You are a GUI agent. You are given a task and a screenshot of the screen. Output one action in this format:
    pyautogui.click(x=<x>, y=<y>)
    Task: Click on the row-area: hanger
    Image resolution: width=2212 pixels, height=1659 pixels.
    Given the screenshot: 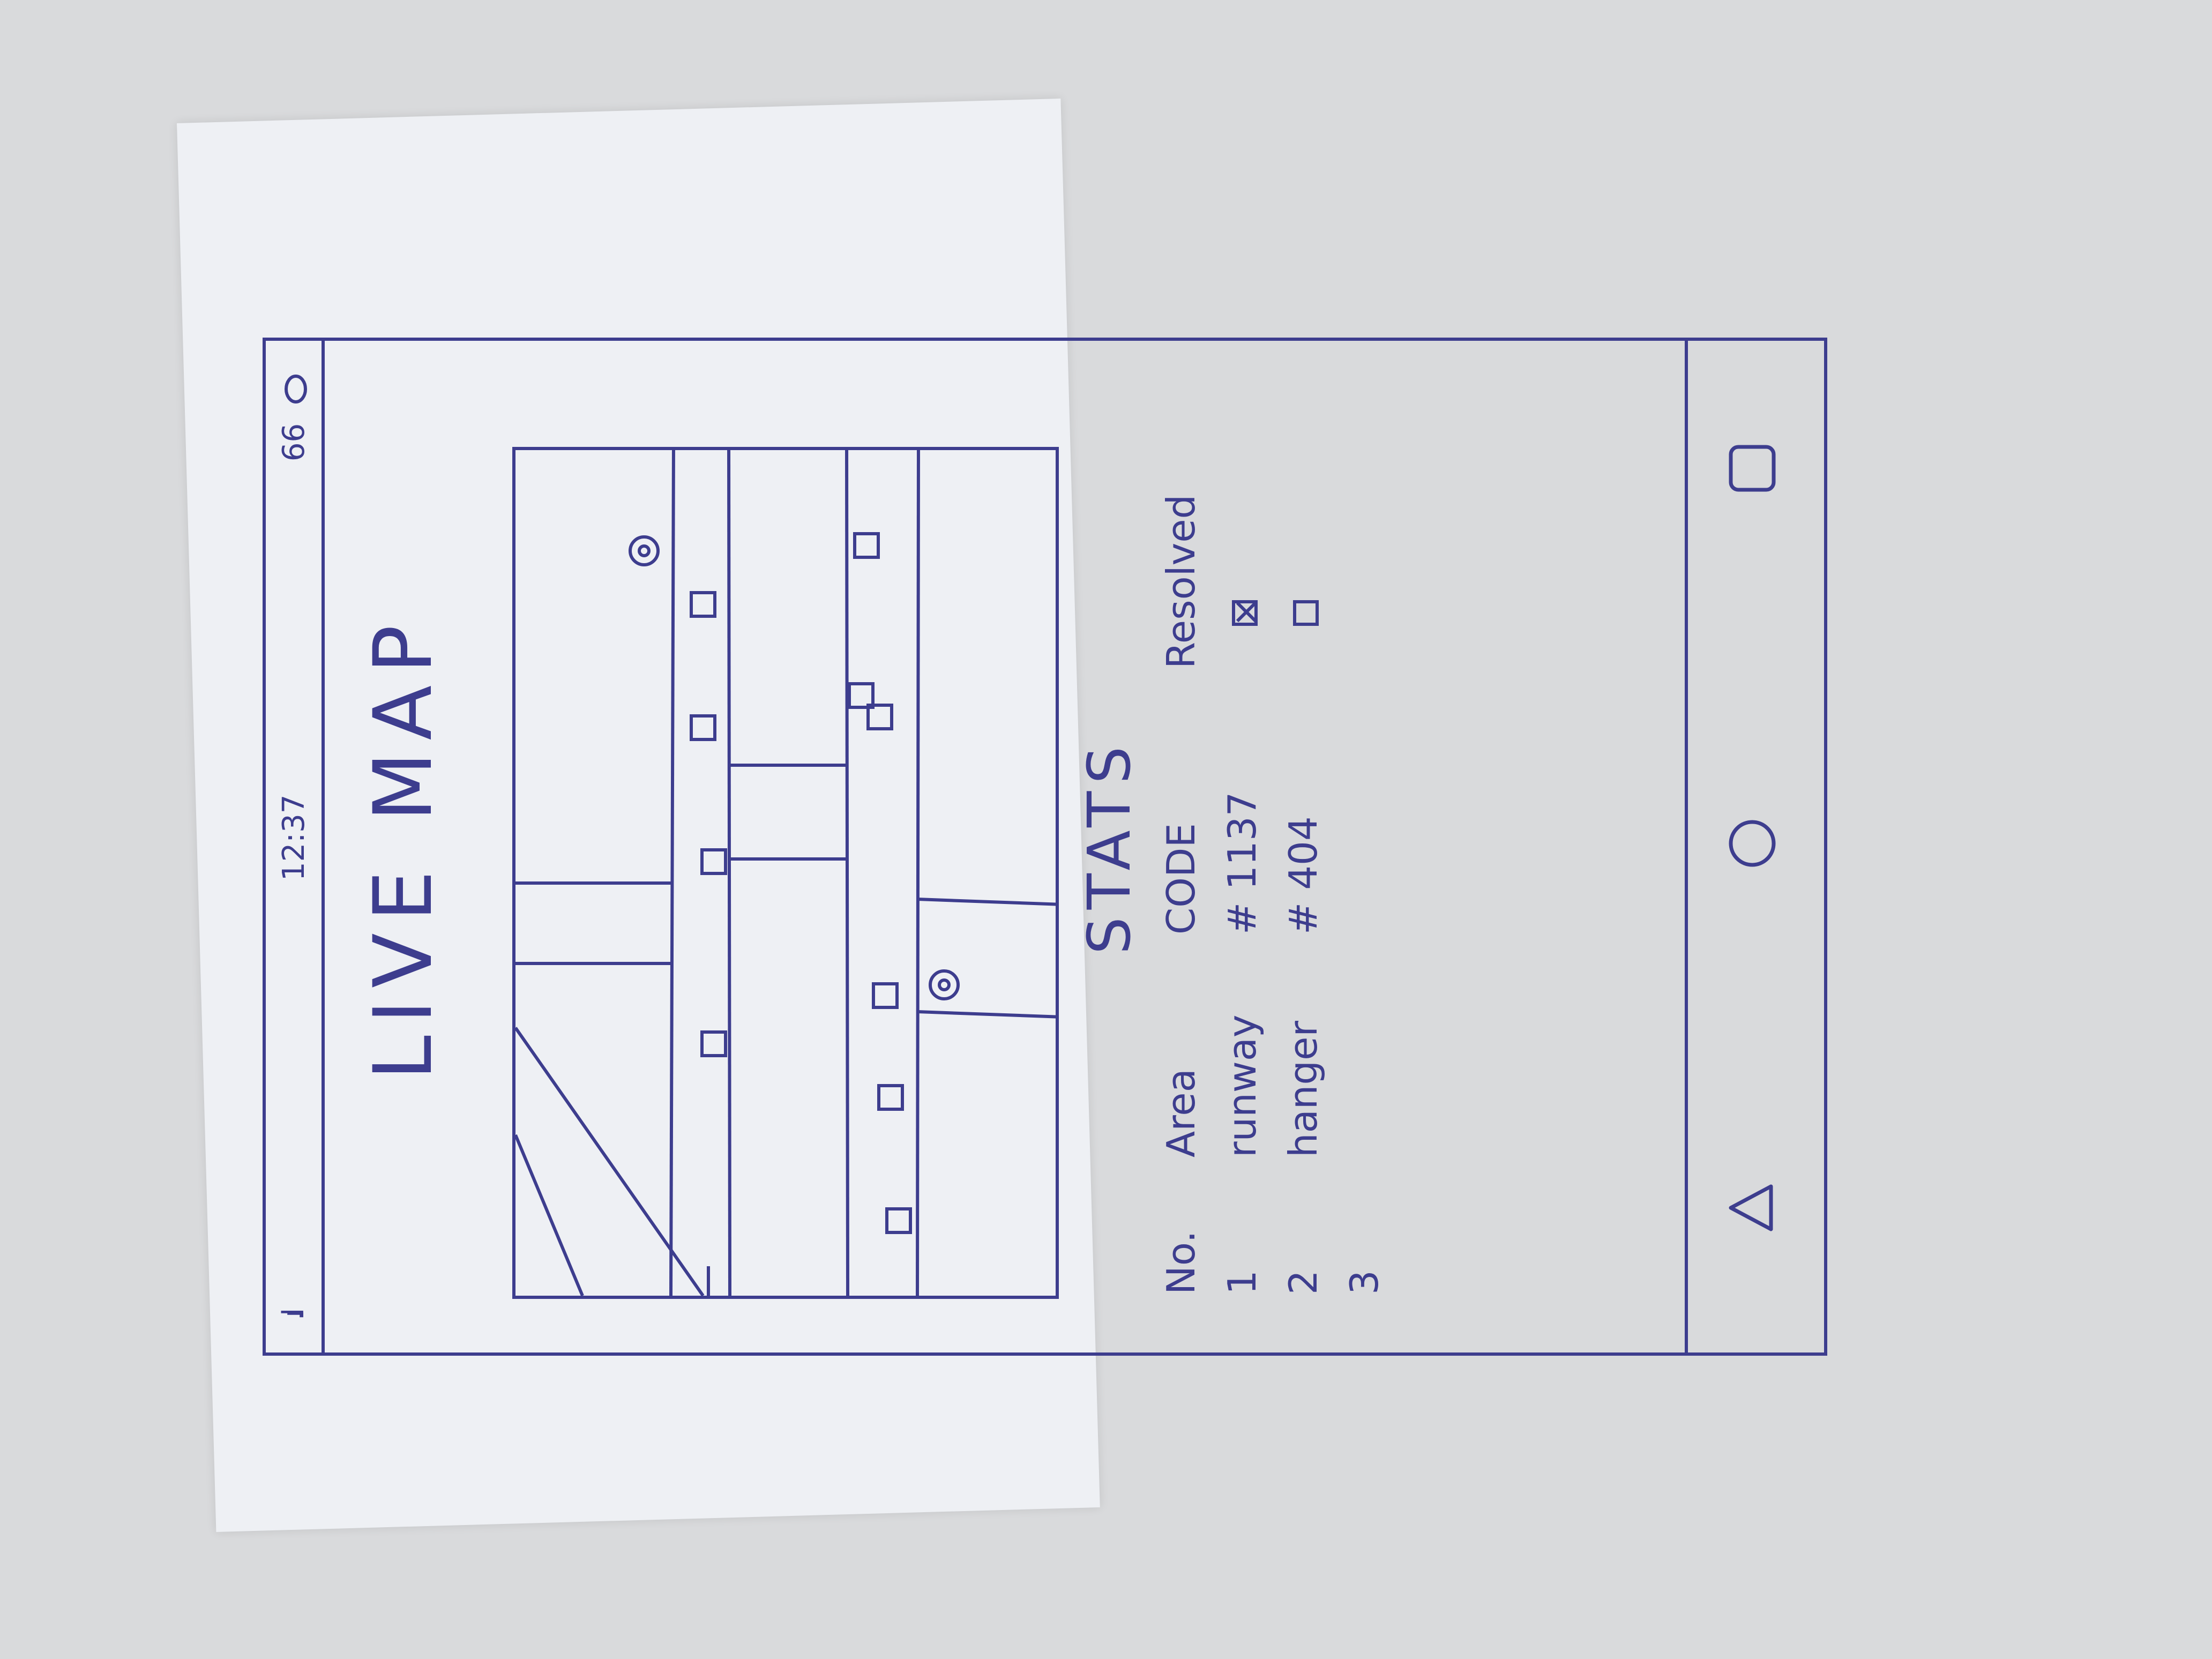 What is the action you would take?
    pyautogui.click(x=1303, y=1089)
    